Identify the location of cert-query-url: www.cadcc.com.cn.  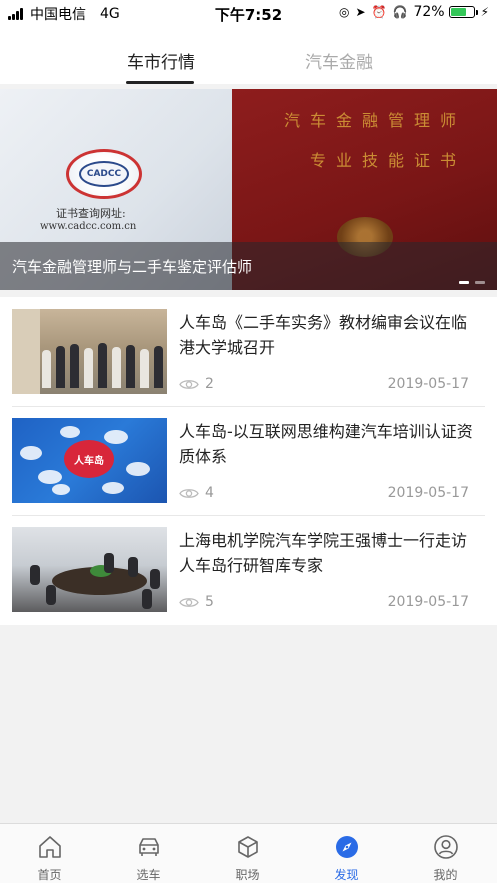
(88, 226).